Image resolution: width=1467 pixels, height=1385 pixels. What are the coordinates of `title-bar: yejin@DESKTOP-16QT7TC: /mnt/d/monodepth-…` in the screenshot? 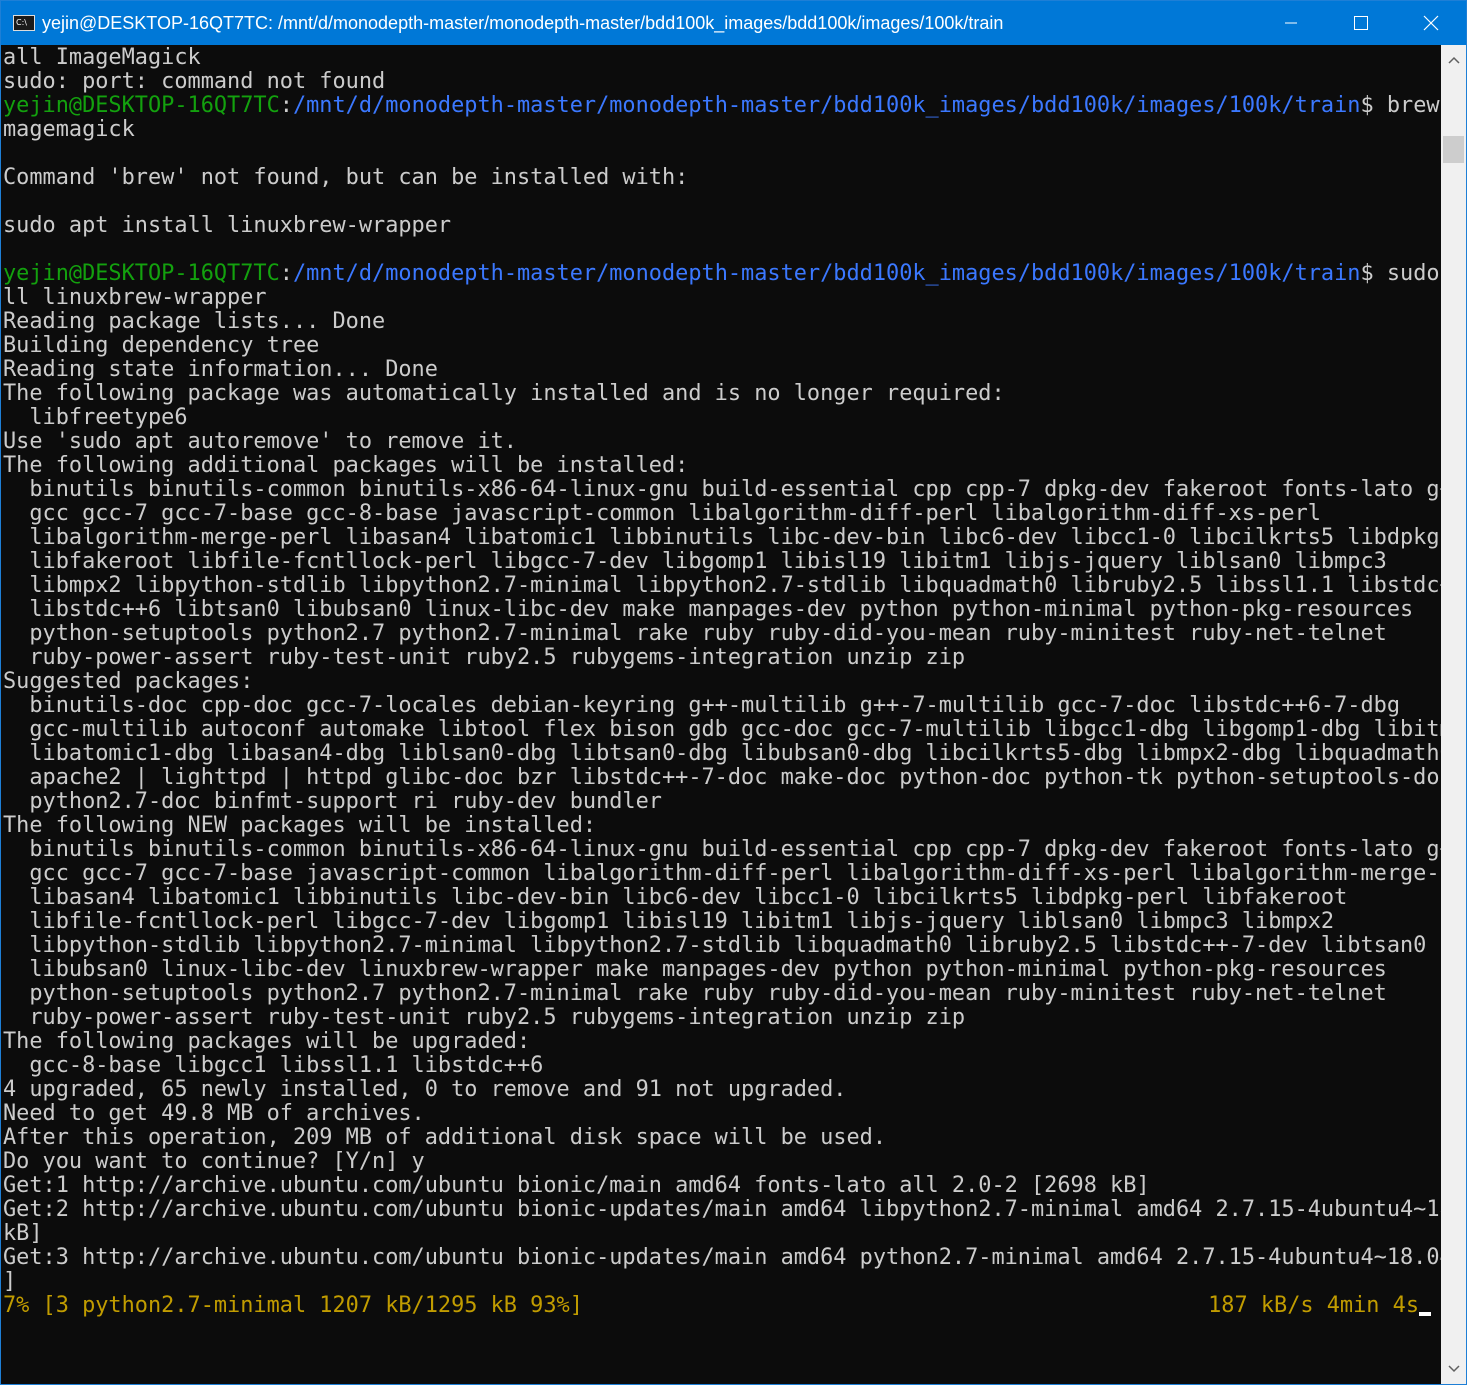 It's located at (733, 23).